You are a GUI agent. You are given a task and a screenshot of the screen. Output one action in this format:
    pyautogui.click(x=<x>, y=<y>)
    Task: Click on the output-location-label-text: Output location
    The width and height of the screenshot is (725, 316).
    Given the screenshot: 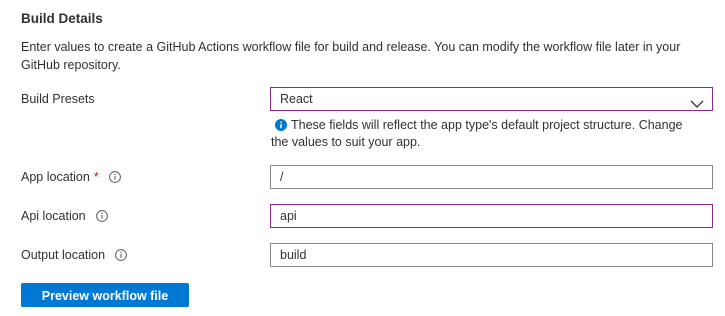 What is the action you would take?
    pyautogui.click(x=63, y=255)
    